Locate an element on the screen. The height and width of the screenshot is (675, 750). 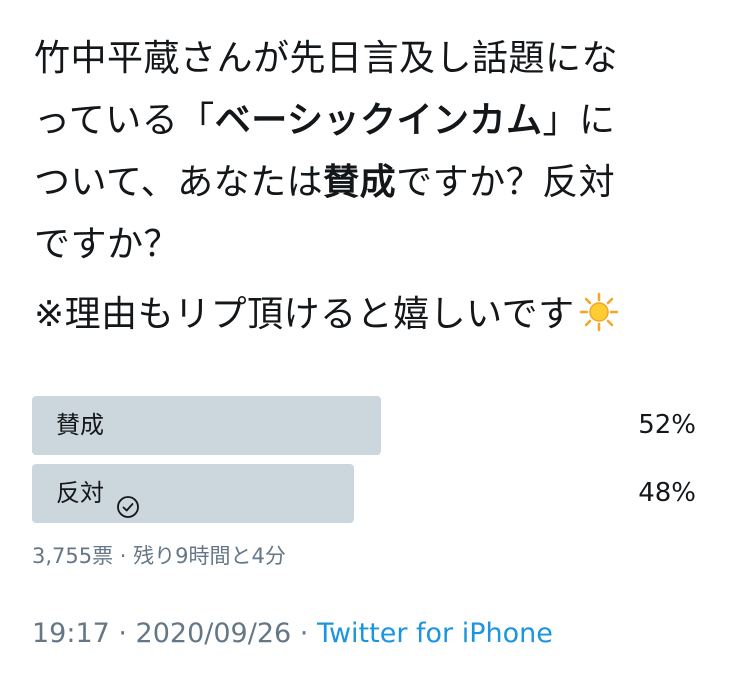
poll-option-label-text: 賛成 is located at coordinates (80, 425).